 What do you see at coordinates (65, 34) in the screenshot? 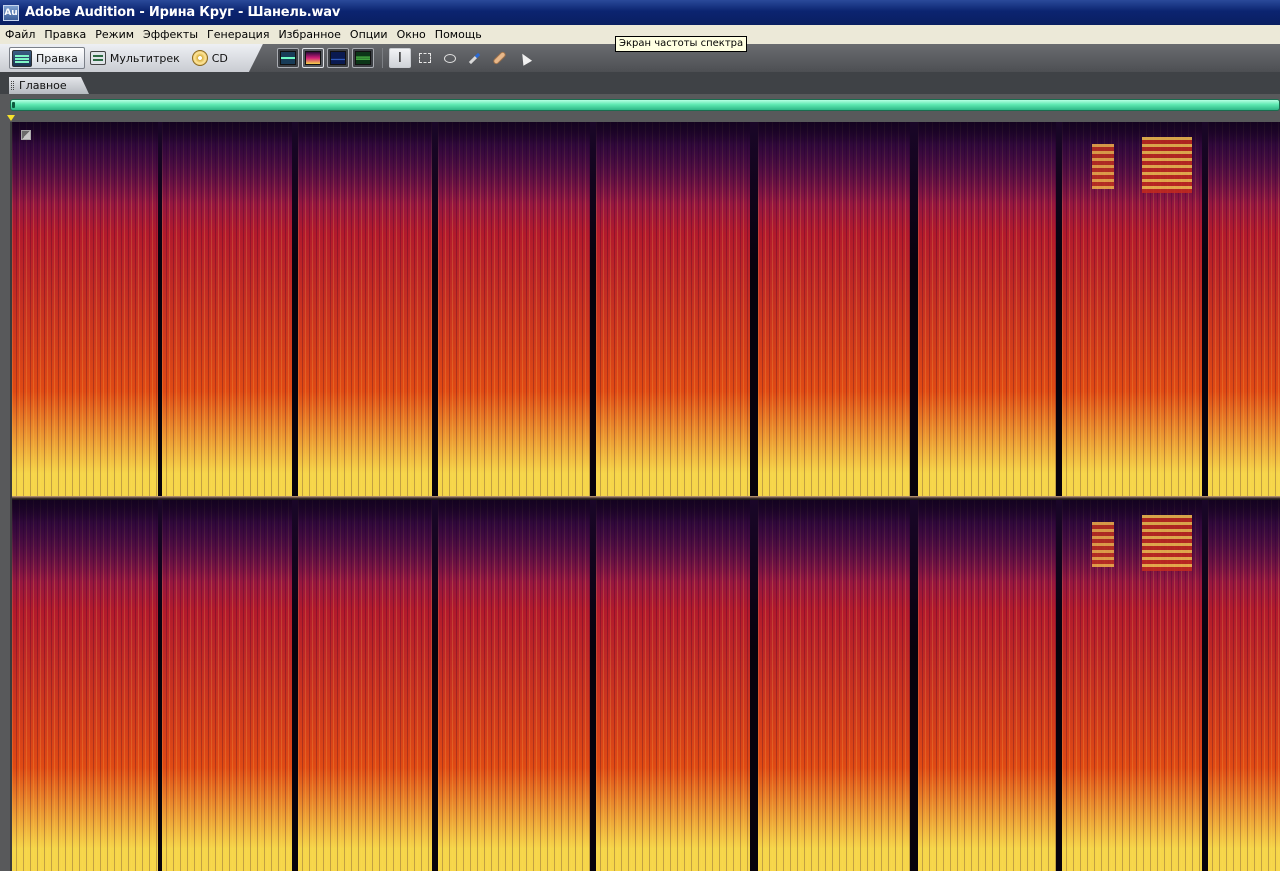
I see `menu-edit: Правка` at bounding box center [65, 34].